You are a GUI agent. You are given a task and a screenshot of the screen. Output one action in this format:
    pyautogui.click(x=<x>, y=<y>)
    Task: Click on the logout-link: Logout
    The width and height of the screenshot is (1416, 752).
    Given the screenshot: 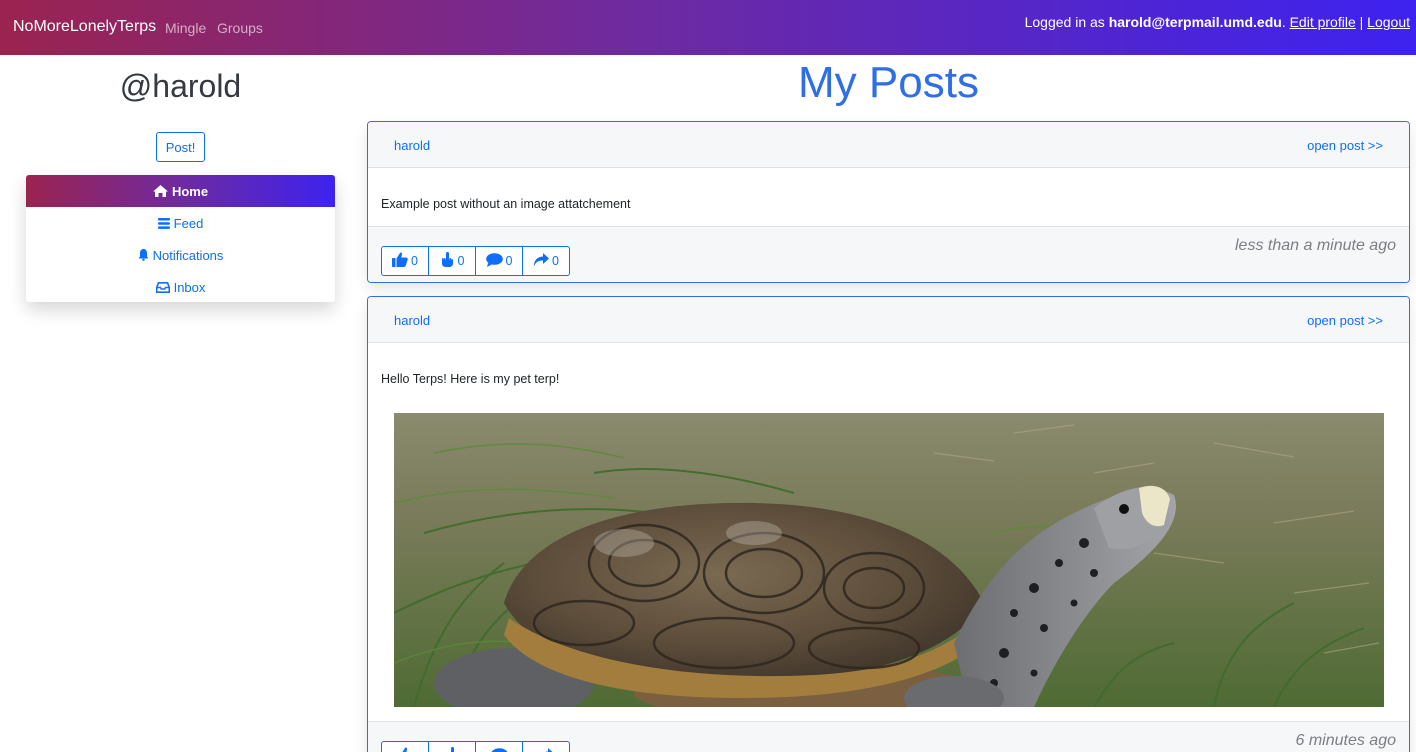 What is the action you would take?
    pyautogui.click(x=1388, y=22)
    